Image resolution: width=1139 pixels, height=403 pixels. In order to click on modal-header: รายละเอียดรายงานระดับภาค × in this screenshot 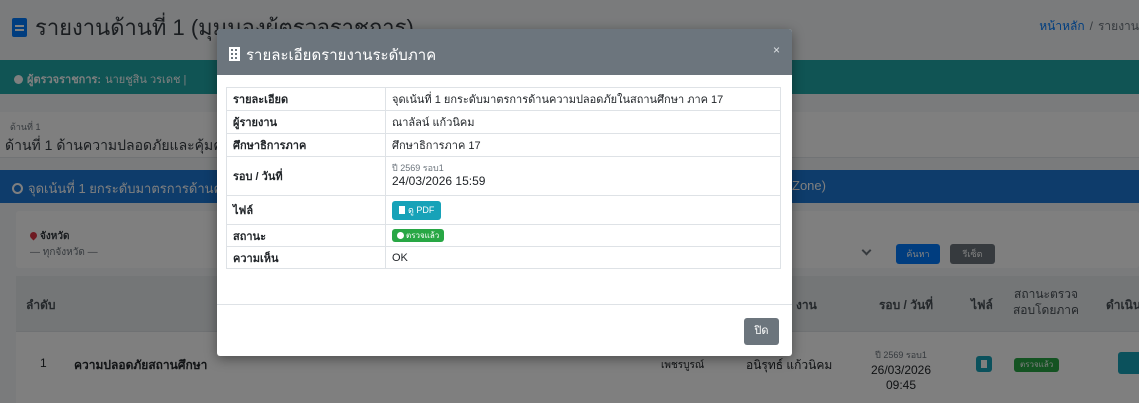, I will do `click(504, 52)`.